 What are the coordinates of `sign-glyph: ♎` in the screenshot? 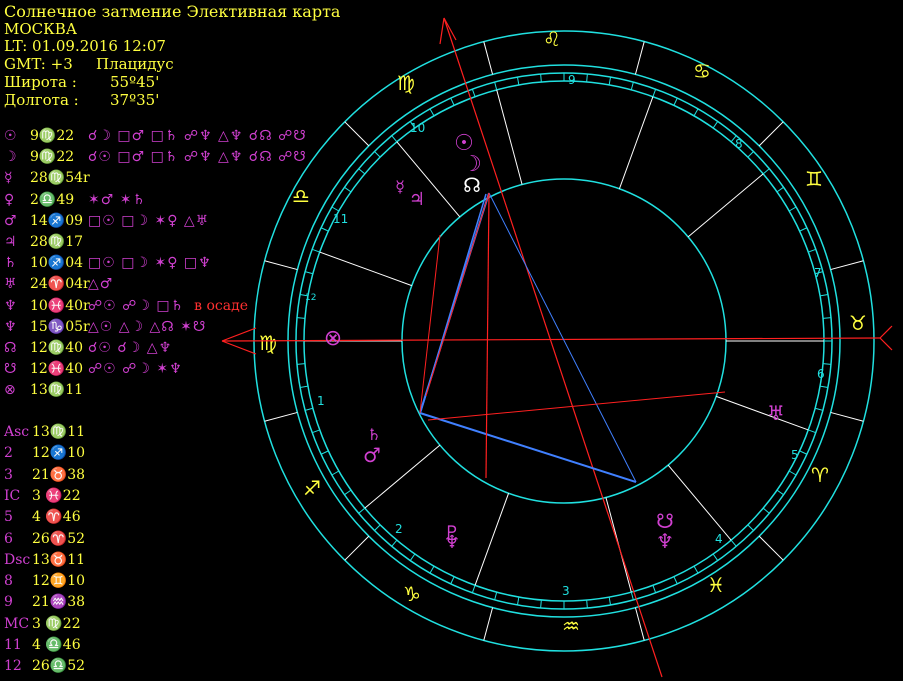 It's located at (301, 196).